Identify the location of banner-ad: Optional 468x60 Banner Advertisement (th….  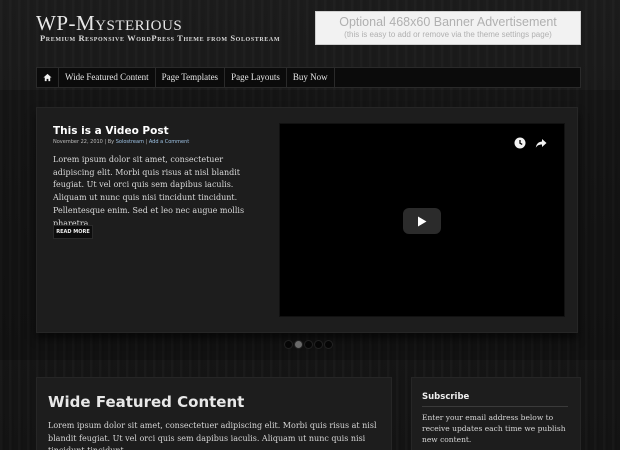
(448, 28).